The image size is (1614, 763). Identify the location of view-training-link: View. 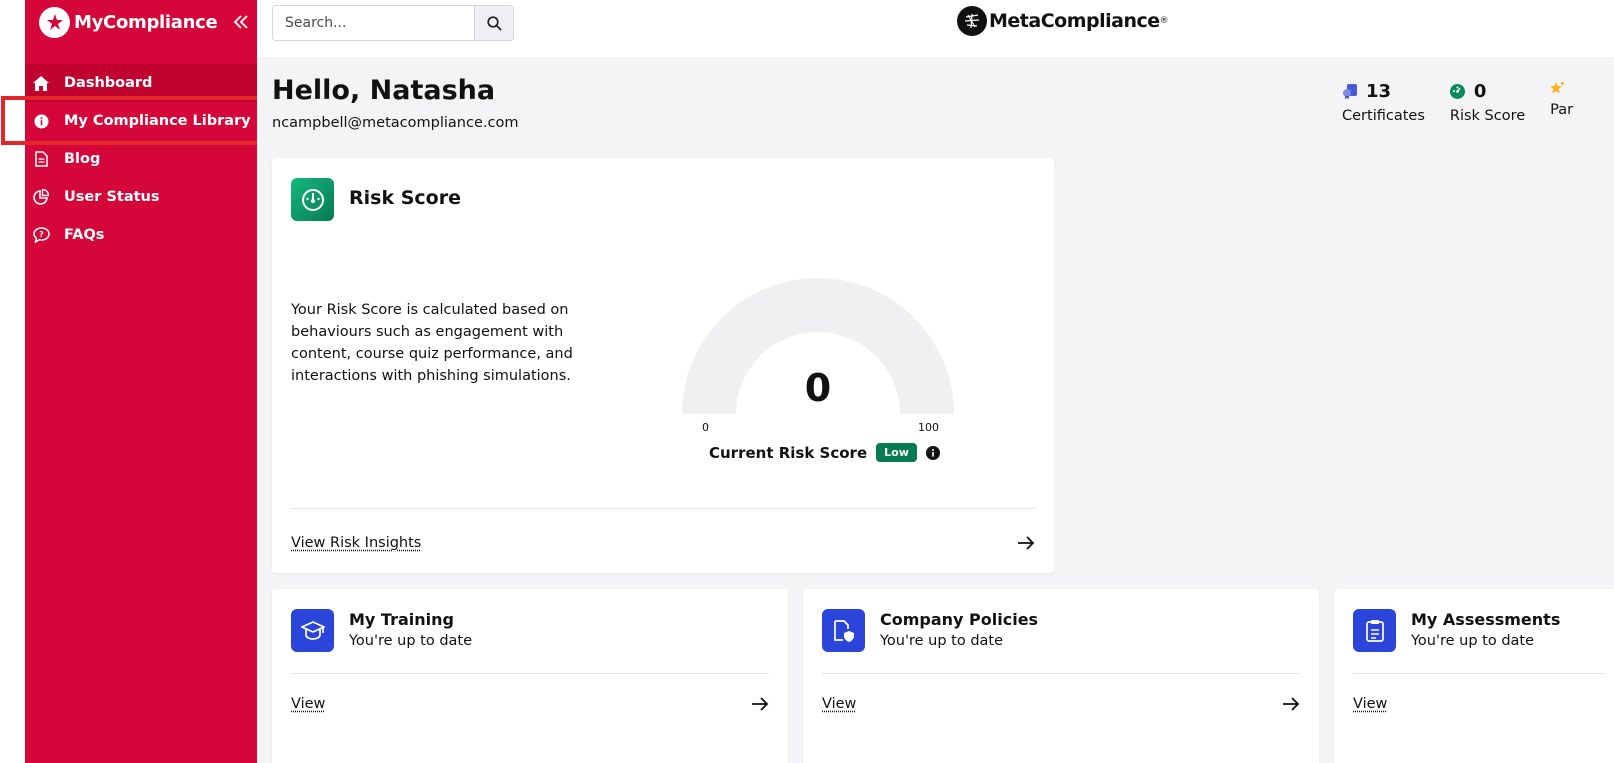
(308, 704).